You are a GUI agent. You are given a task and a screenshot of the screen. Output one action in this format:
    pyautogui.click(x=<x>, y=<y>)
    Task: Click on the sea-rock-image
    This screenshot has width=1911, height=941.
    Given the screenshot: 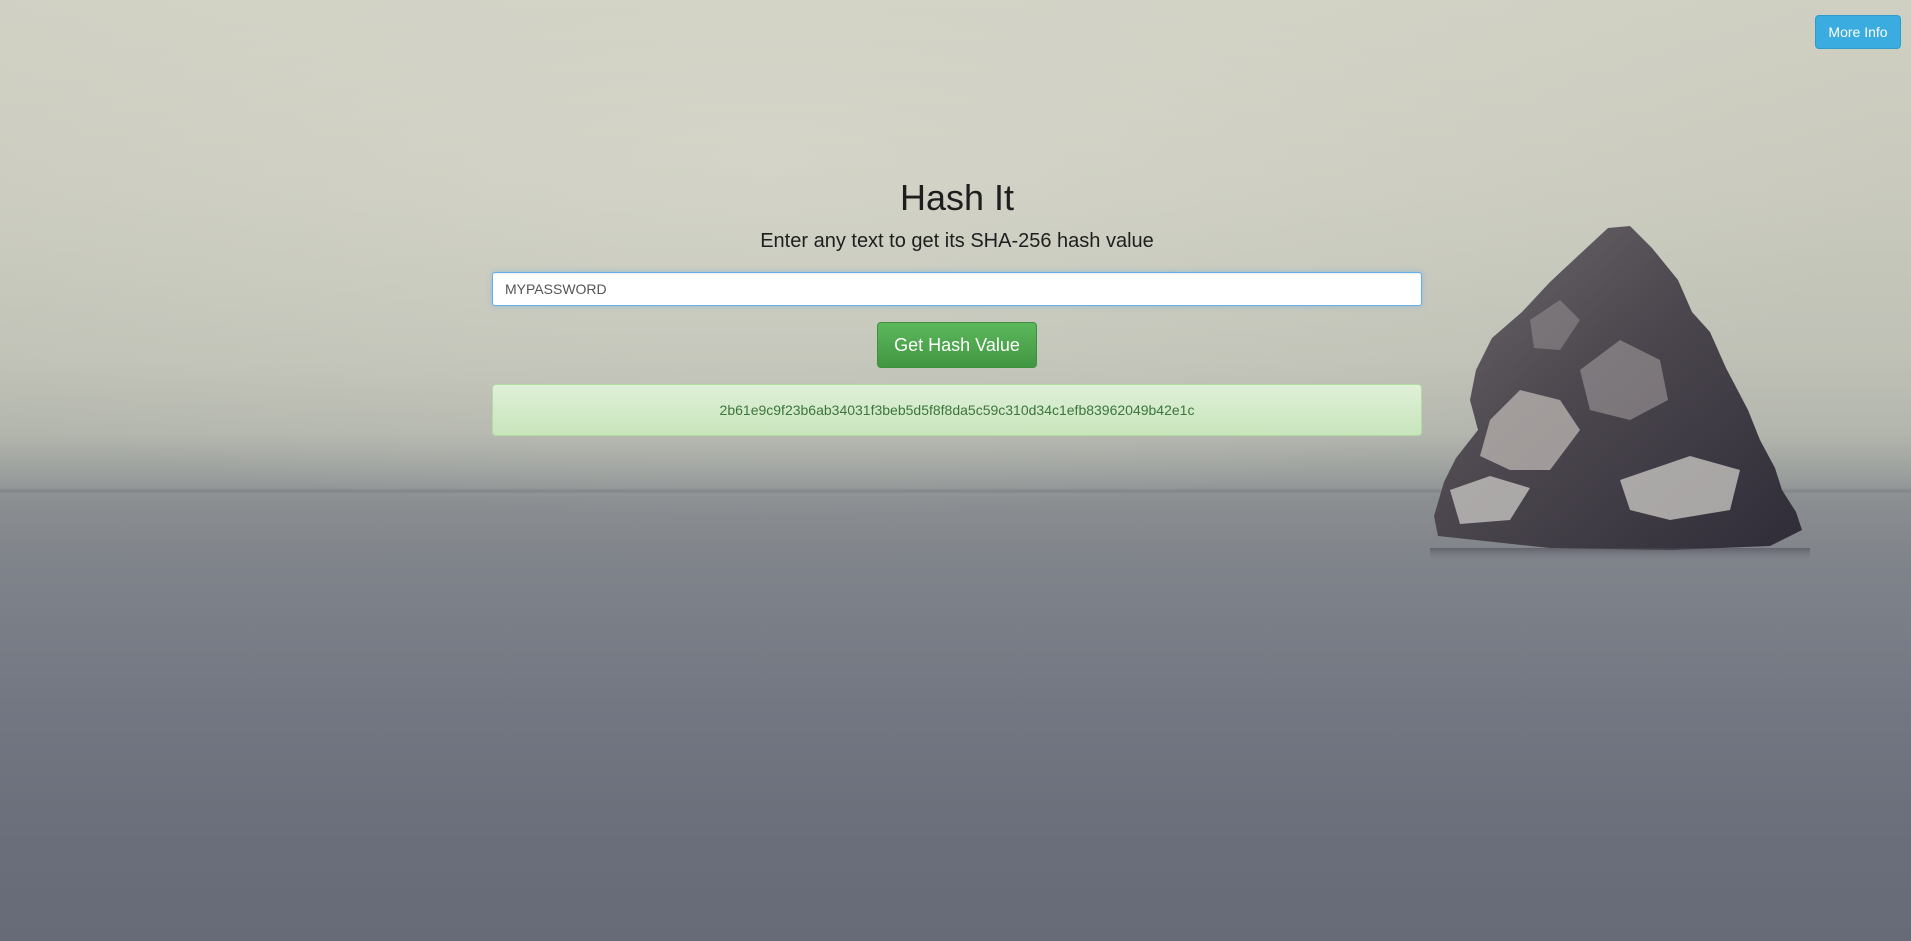 What is the action you would take?
    pyautogui.click(x=1620, y=393)
    